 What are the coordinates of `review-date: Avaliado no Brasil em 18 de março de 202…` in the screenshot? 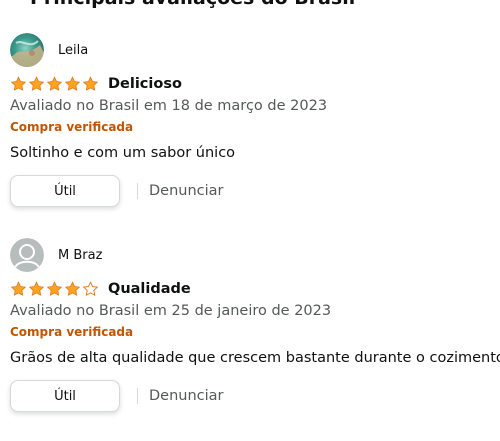 It's located at (169, 106).